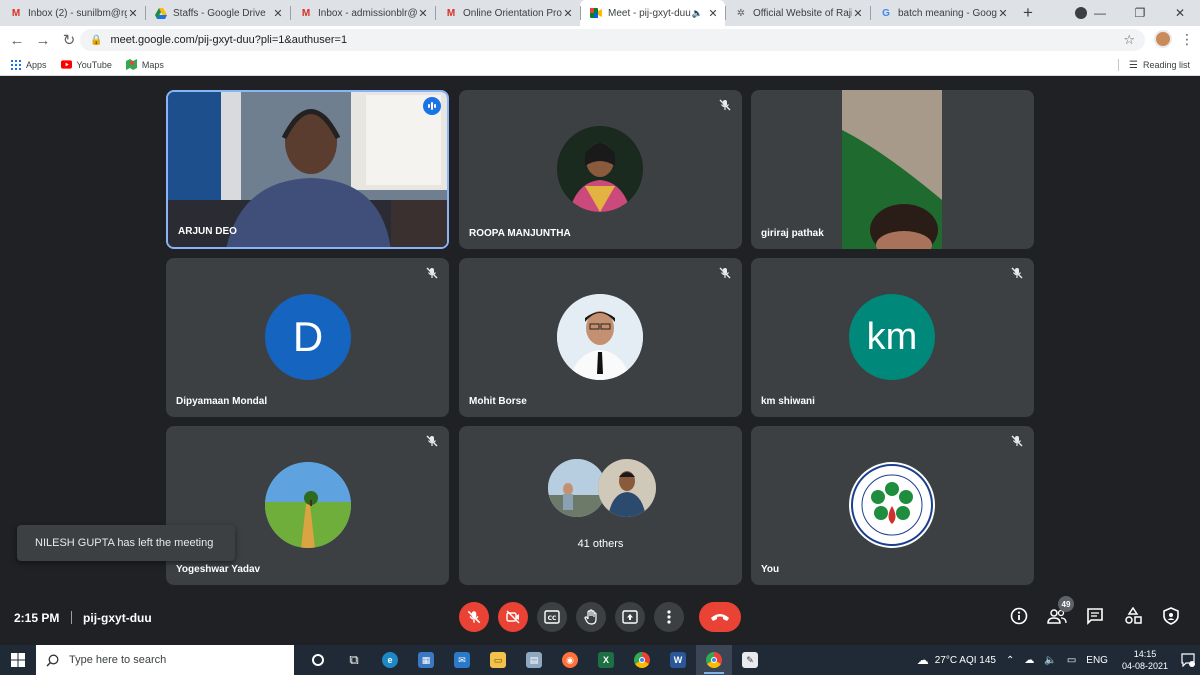 The height and width of the screenshot is (675, 1200). I want to click on participant-video, so click(892, 169).